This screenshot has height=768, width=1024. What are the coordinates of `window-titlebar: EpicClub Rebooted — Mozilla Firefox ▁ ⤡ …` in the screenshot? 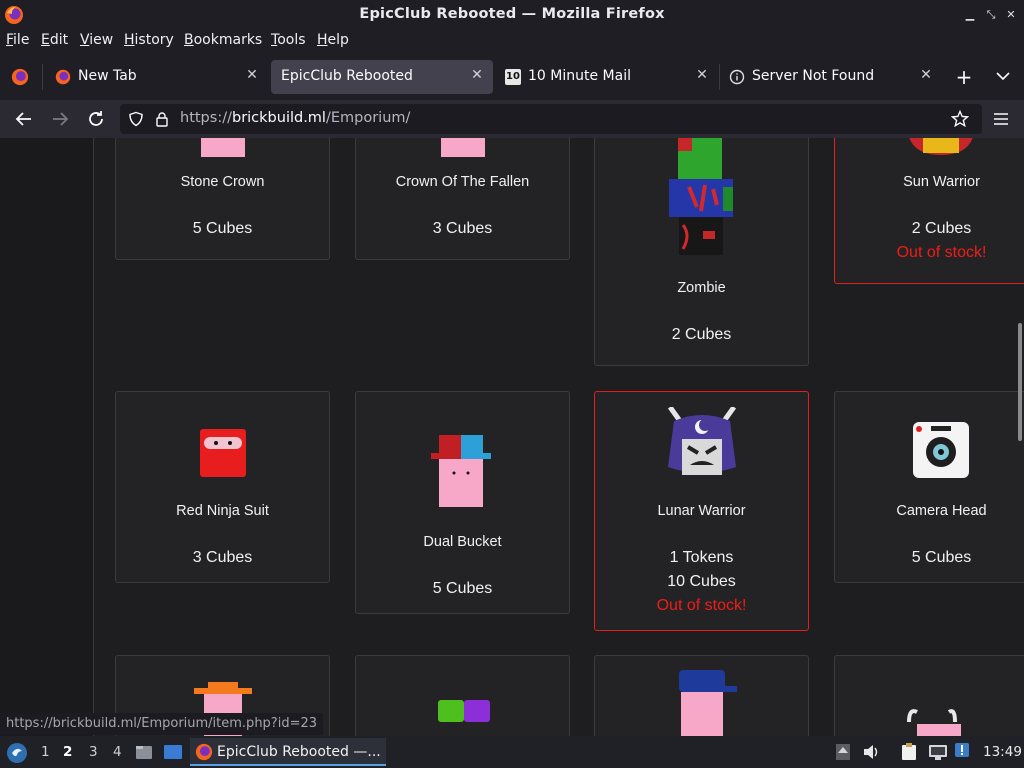 It's located at (512, 15).